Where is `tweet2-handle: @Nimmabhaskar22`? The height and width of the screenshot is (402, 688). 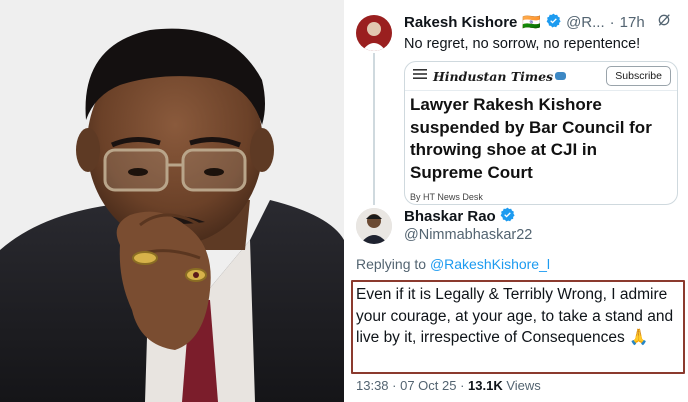
tweet2-handle: @Nimmabhaskar22 is located at coordinates (468, 235).